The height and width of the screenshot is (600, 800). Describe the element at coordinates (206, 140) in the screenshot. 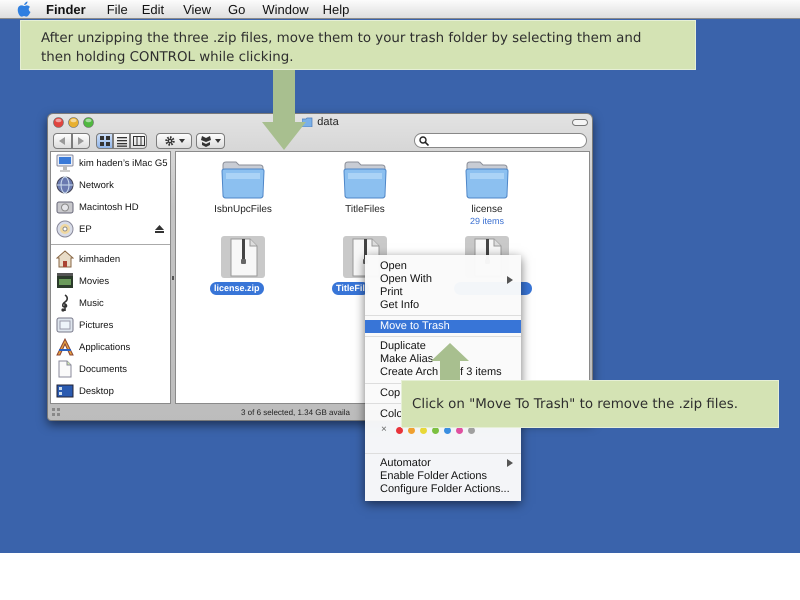

I see `box-icon` at that location.